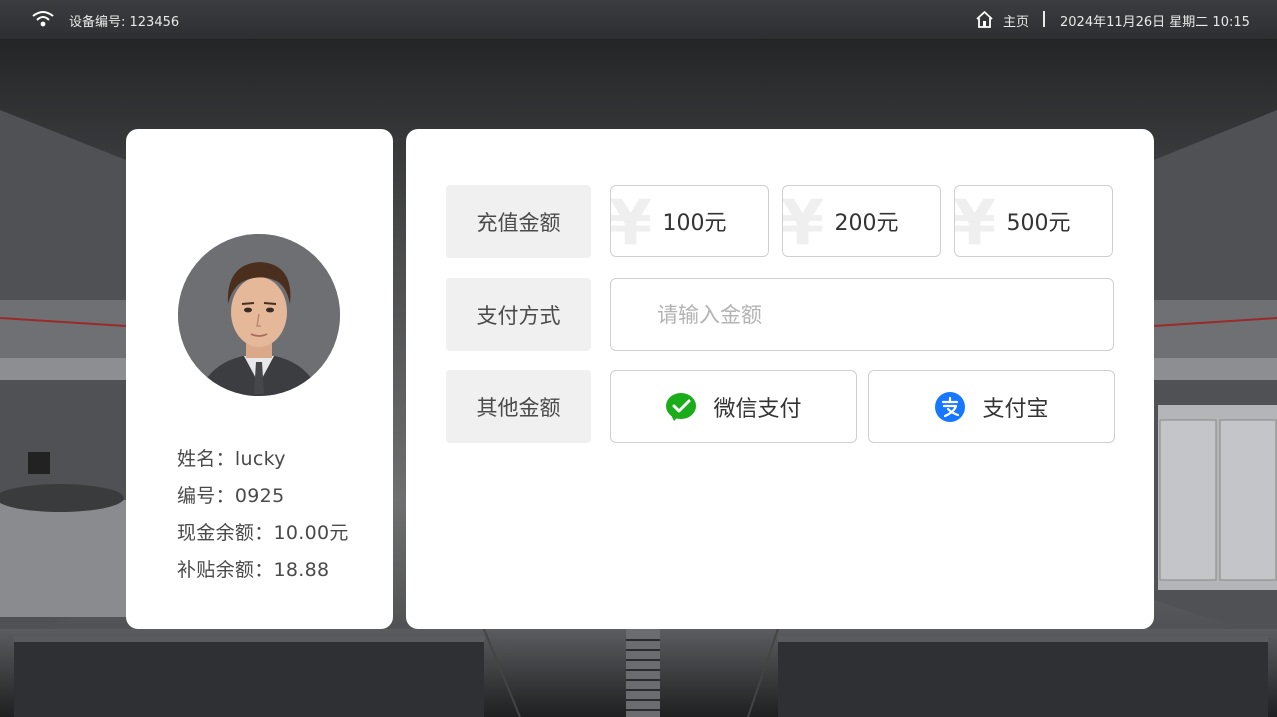 This screenshot has height=717, width=1277. I want to click on home-link: 主页, so click(1016, 20).